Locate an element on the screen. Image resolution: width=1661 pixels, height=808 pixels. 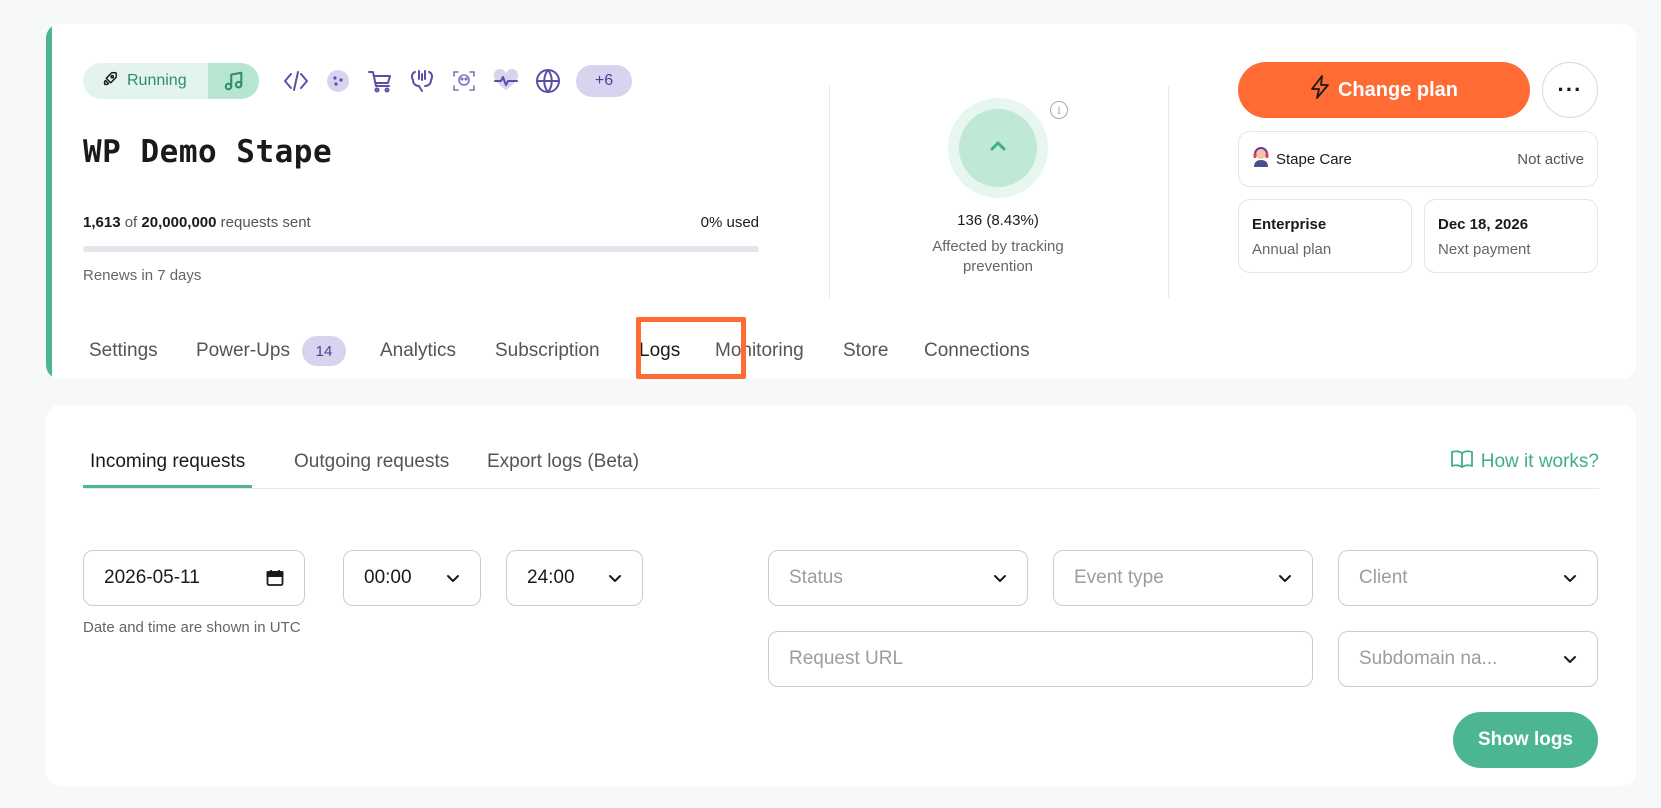
tab-subscription: Subscription is located at coordinates (547, 351).